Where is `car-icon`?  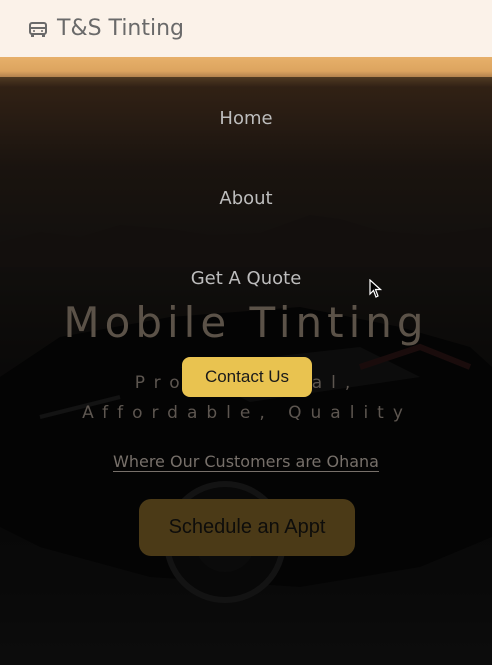 car-icon is located at coordinates (38, 29).